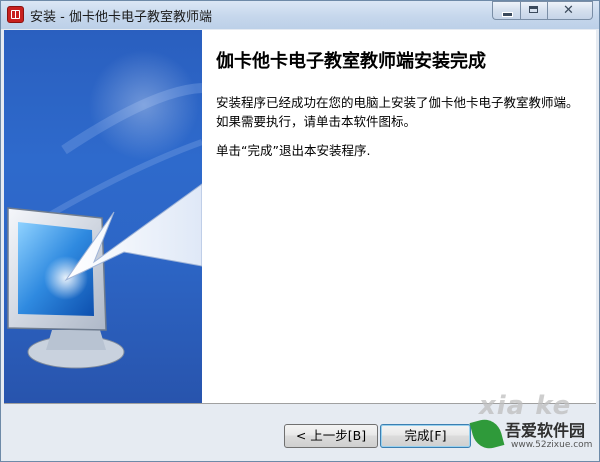  I want to click on close-button: ✕, so click(570, 10).